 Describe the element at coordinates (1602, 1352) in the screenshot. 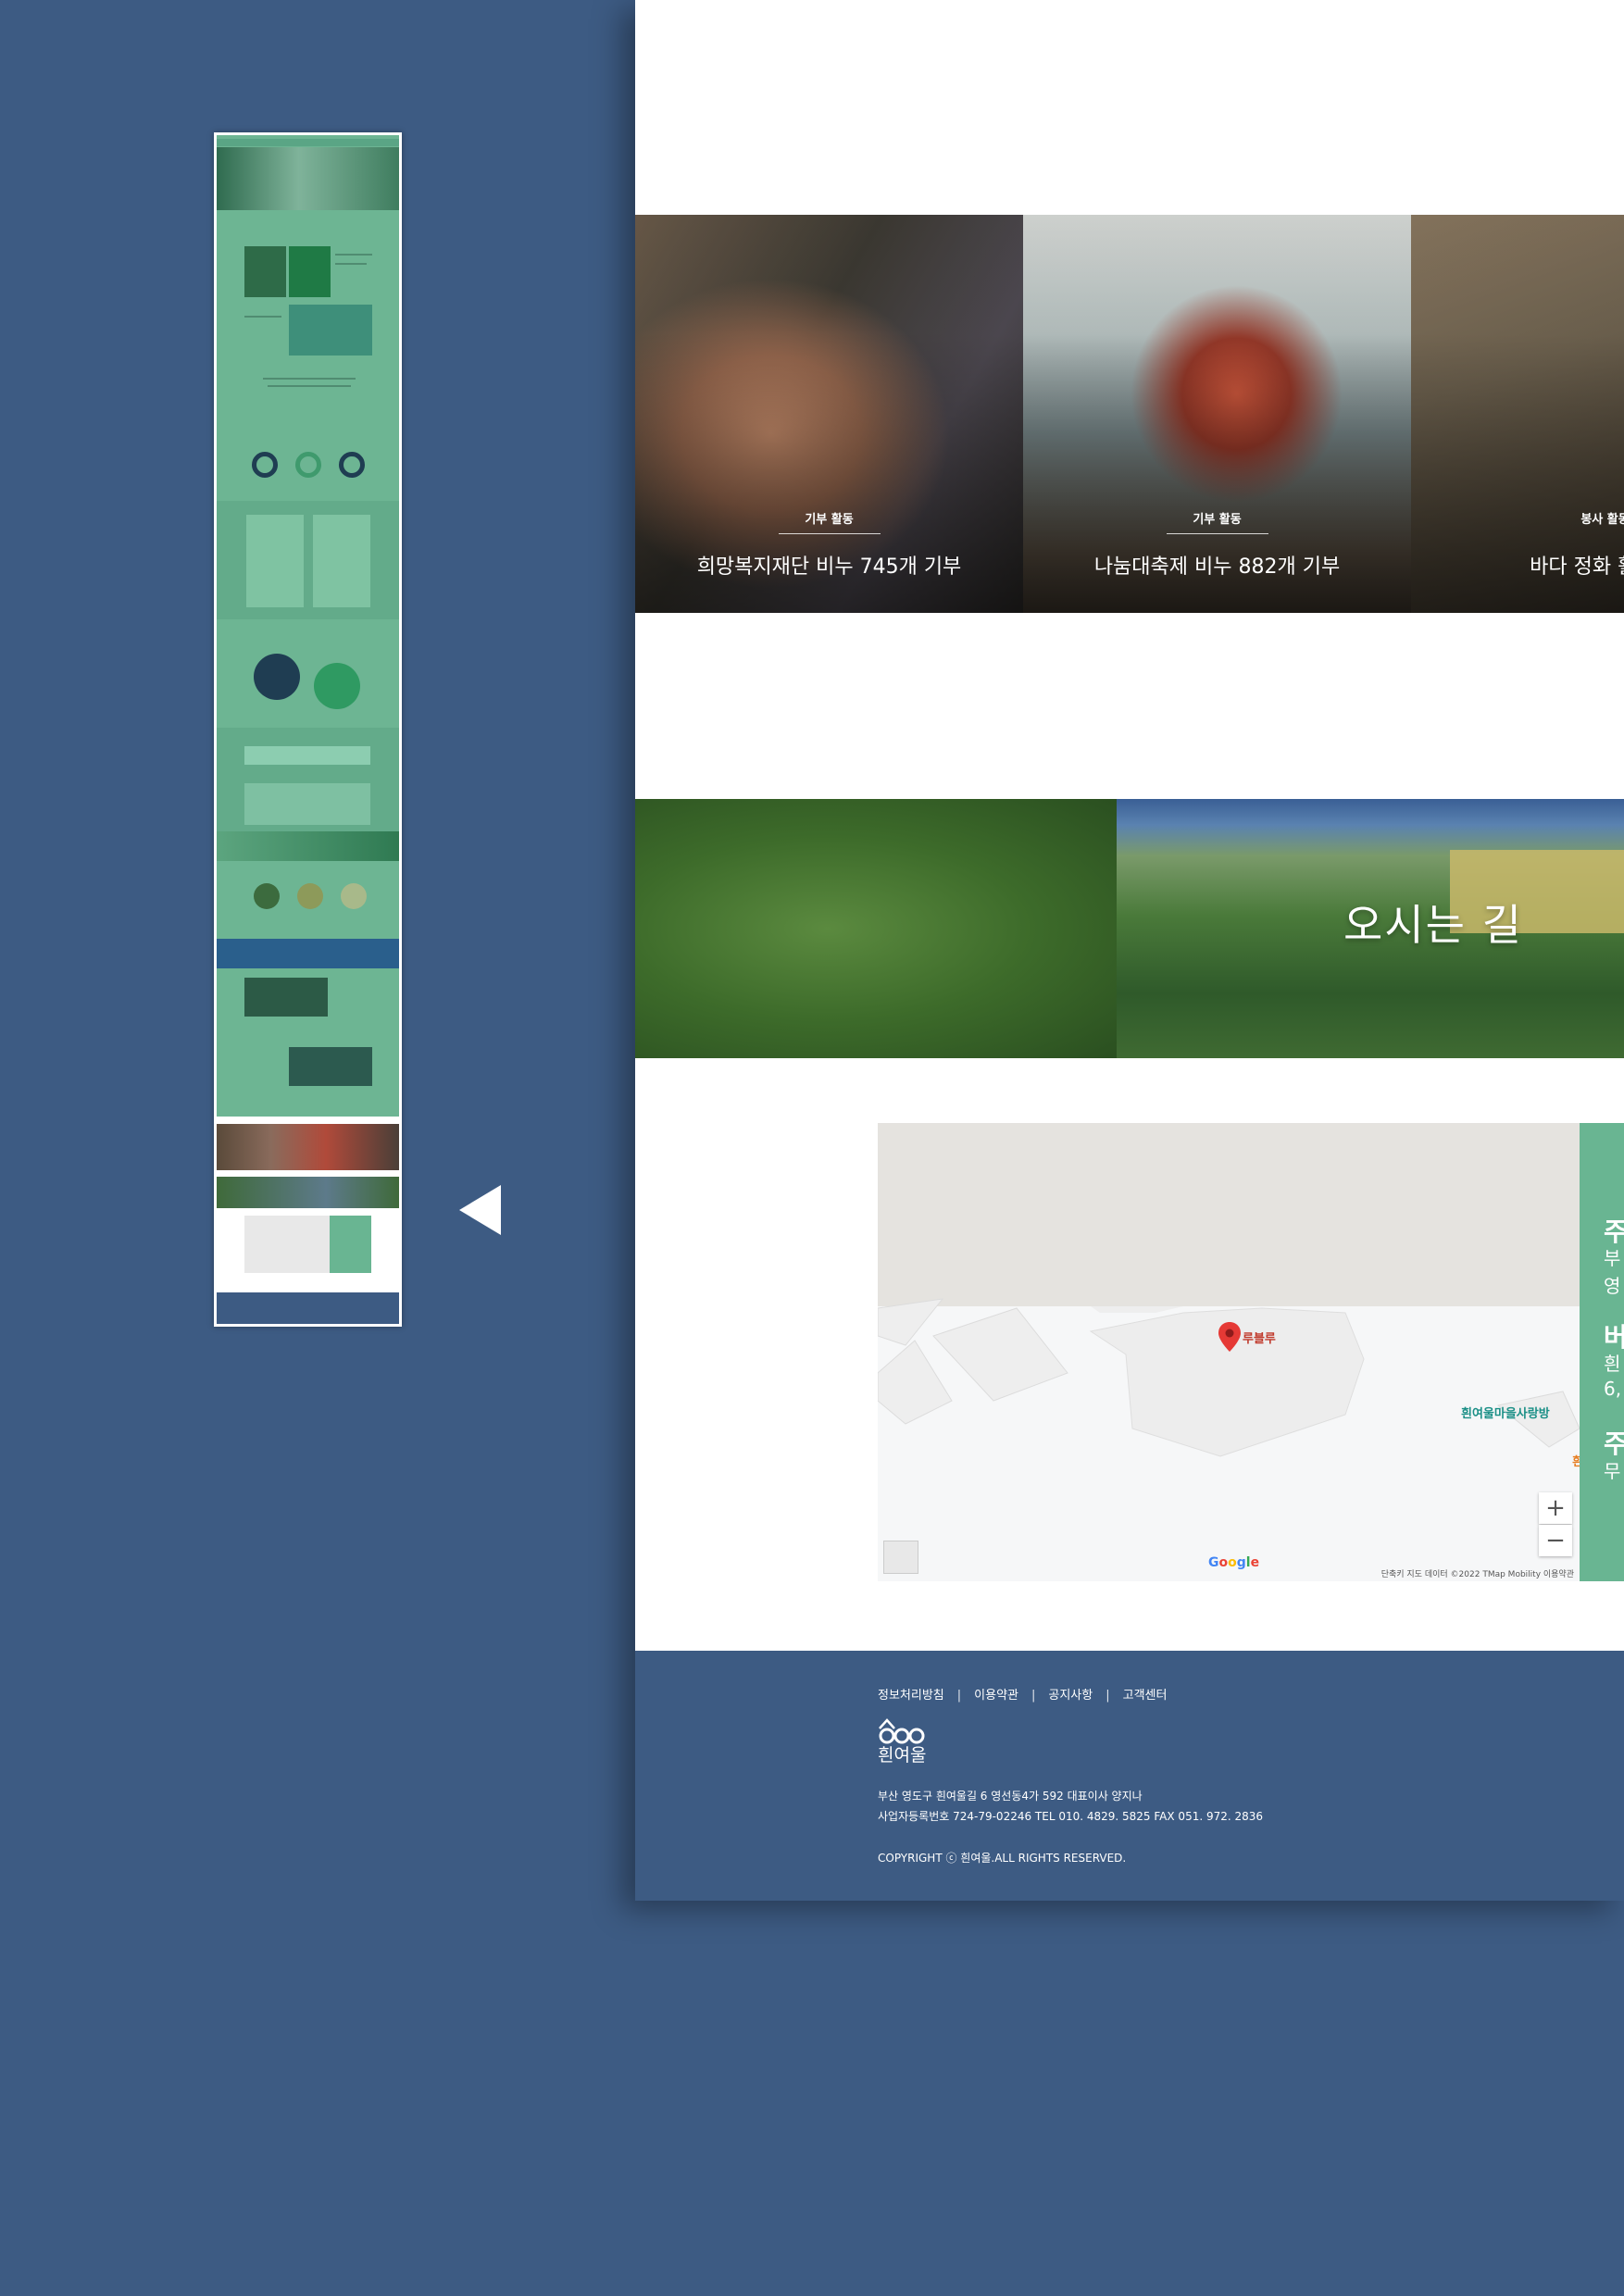

I see `location-info-panel: 주 부 영 버 흰 6, 주 무` at that location.